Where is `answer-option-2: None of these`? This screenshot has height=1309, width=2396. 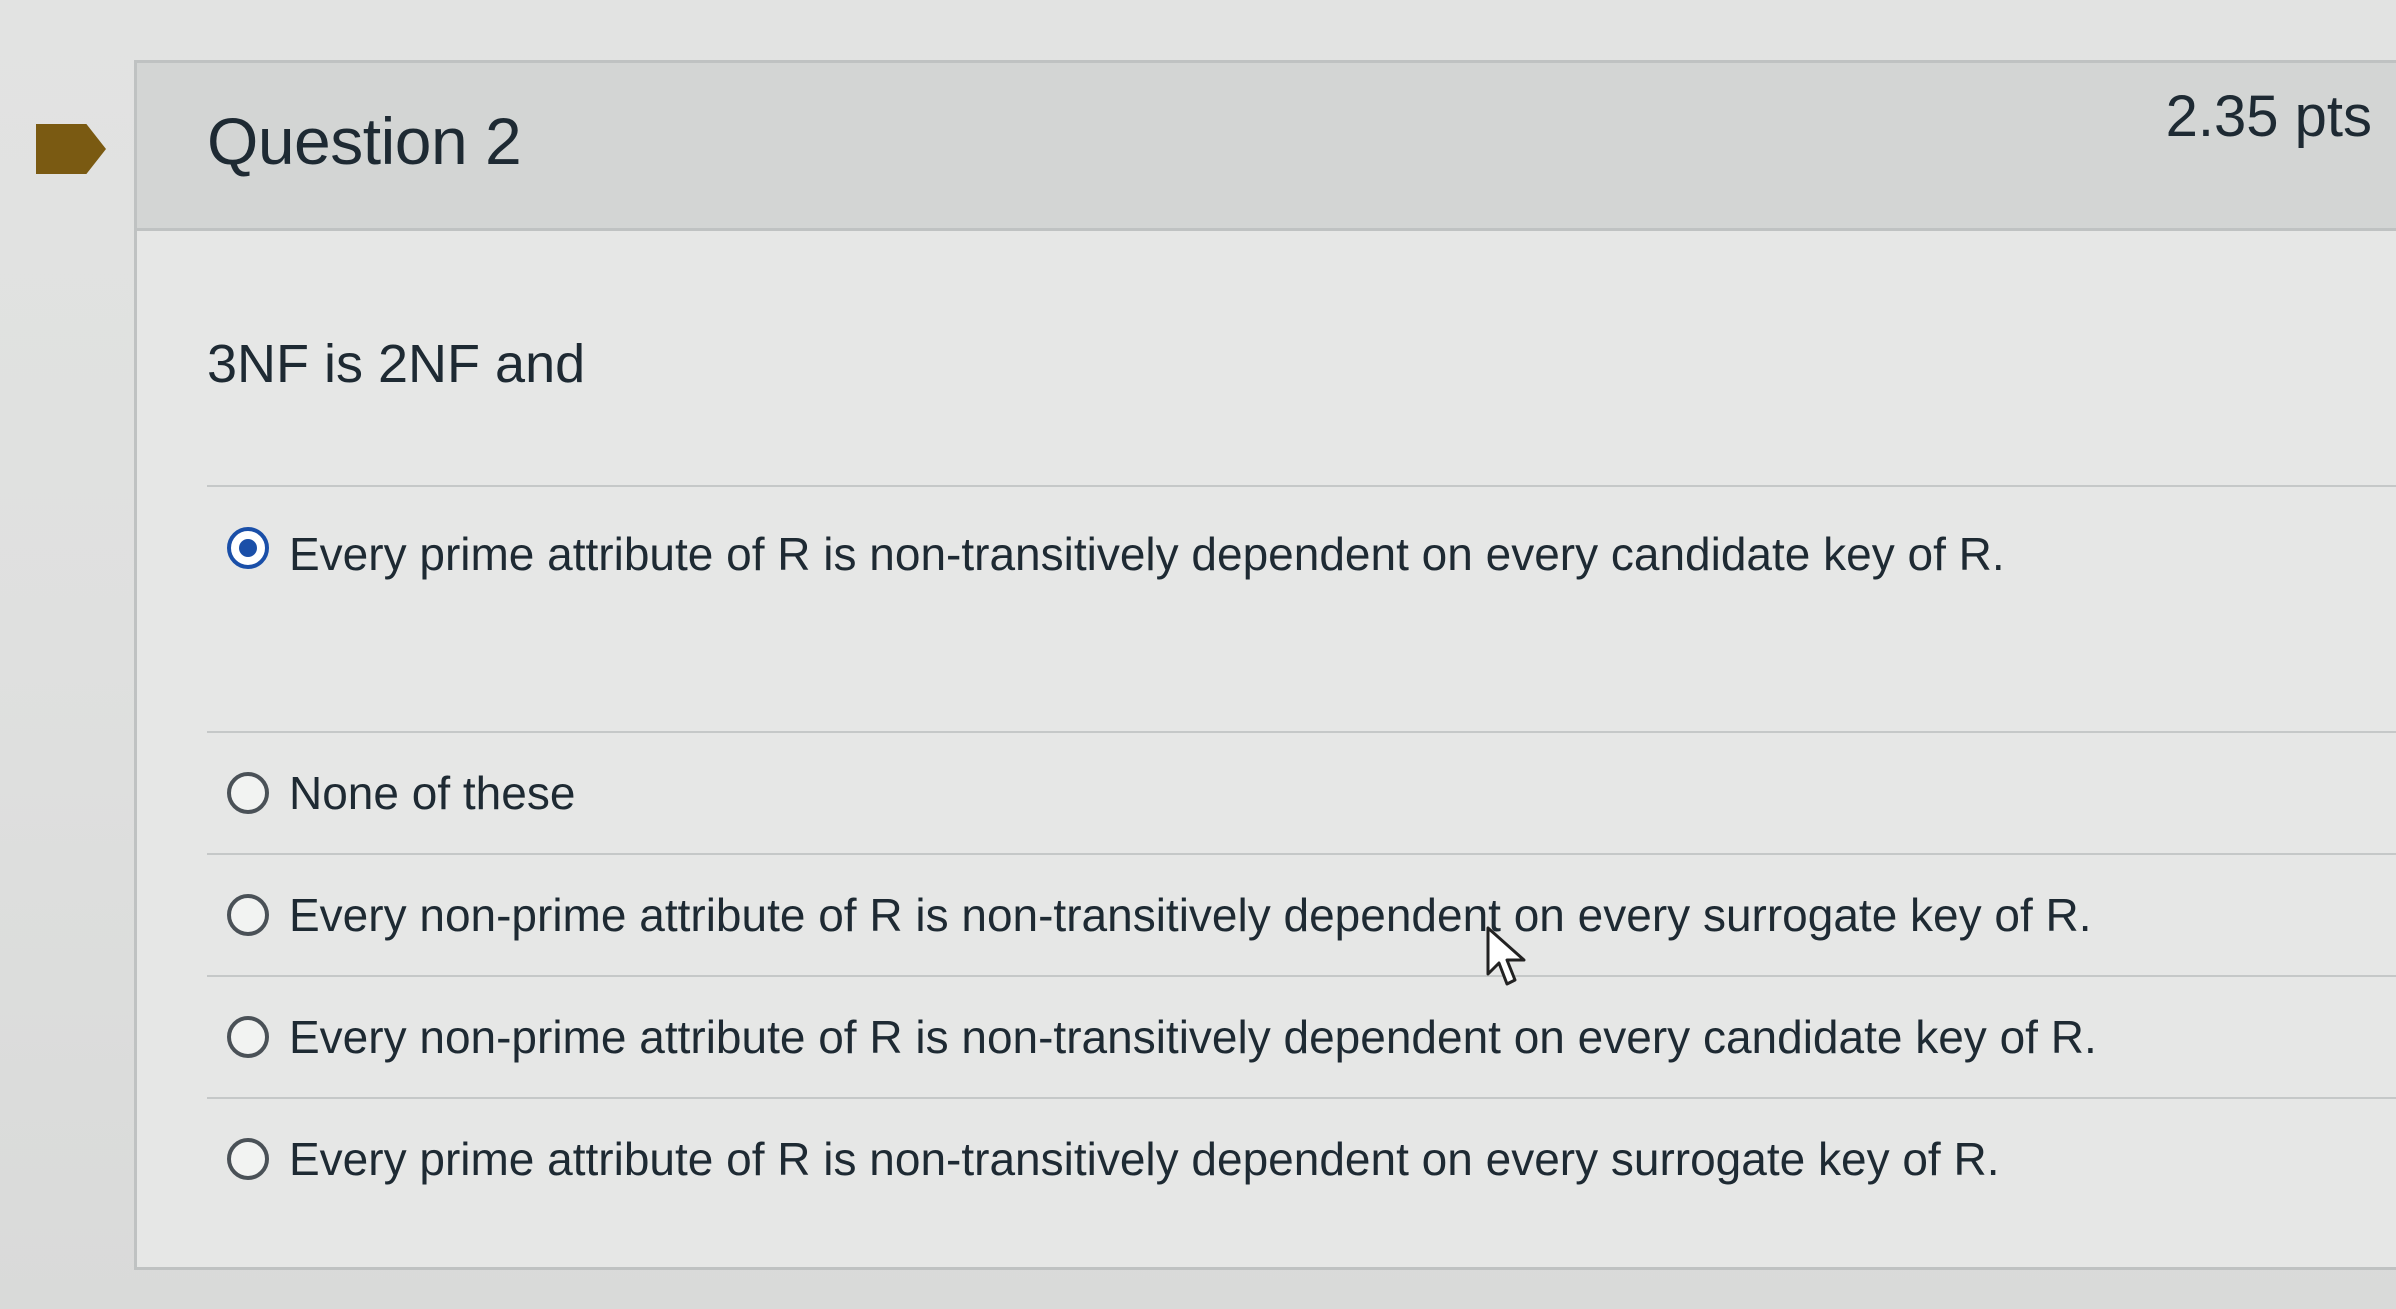
answer-option-2: None of these is located at coordinates (1301, 793).